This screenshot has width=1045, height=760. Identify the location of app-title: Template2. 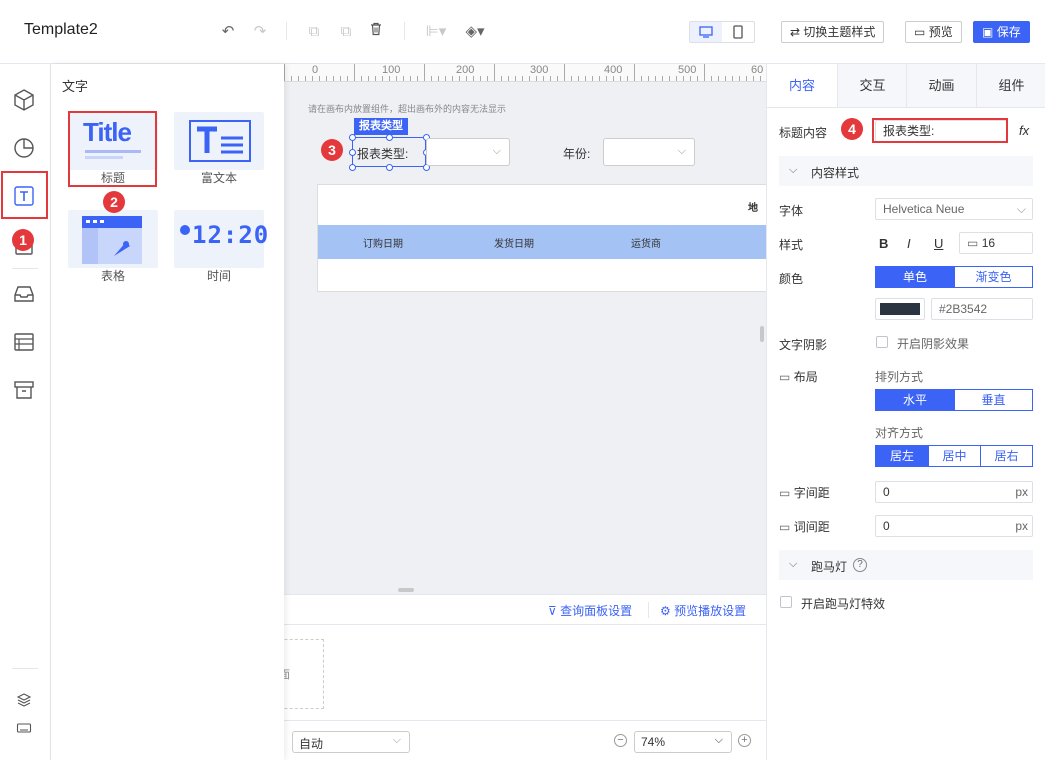
(61, 29).